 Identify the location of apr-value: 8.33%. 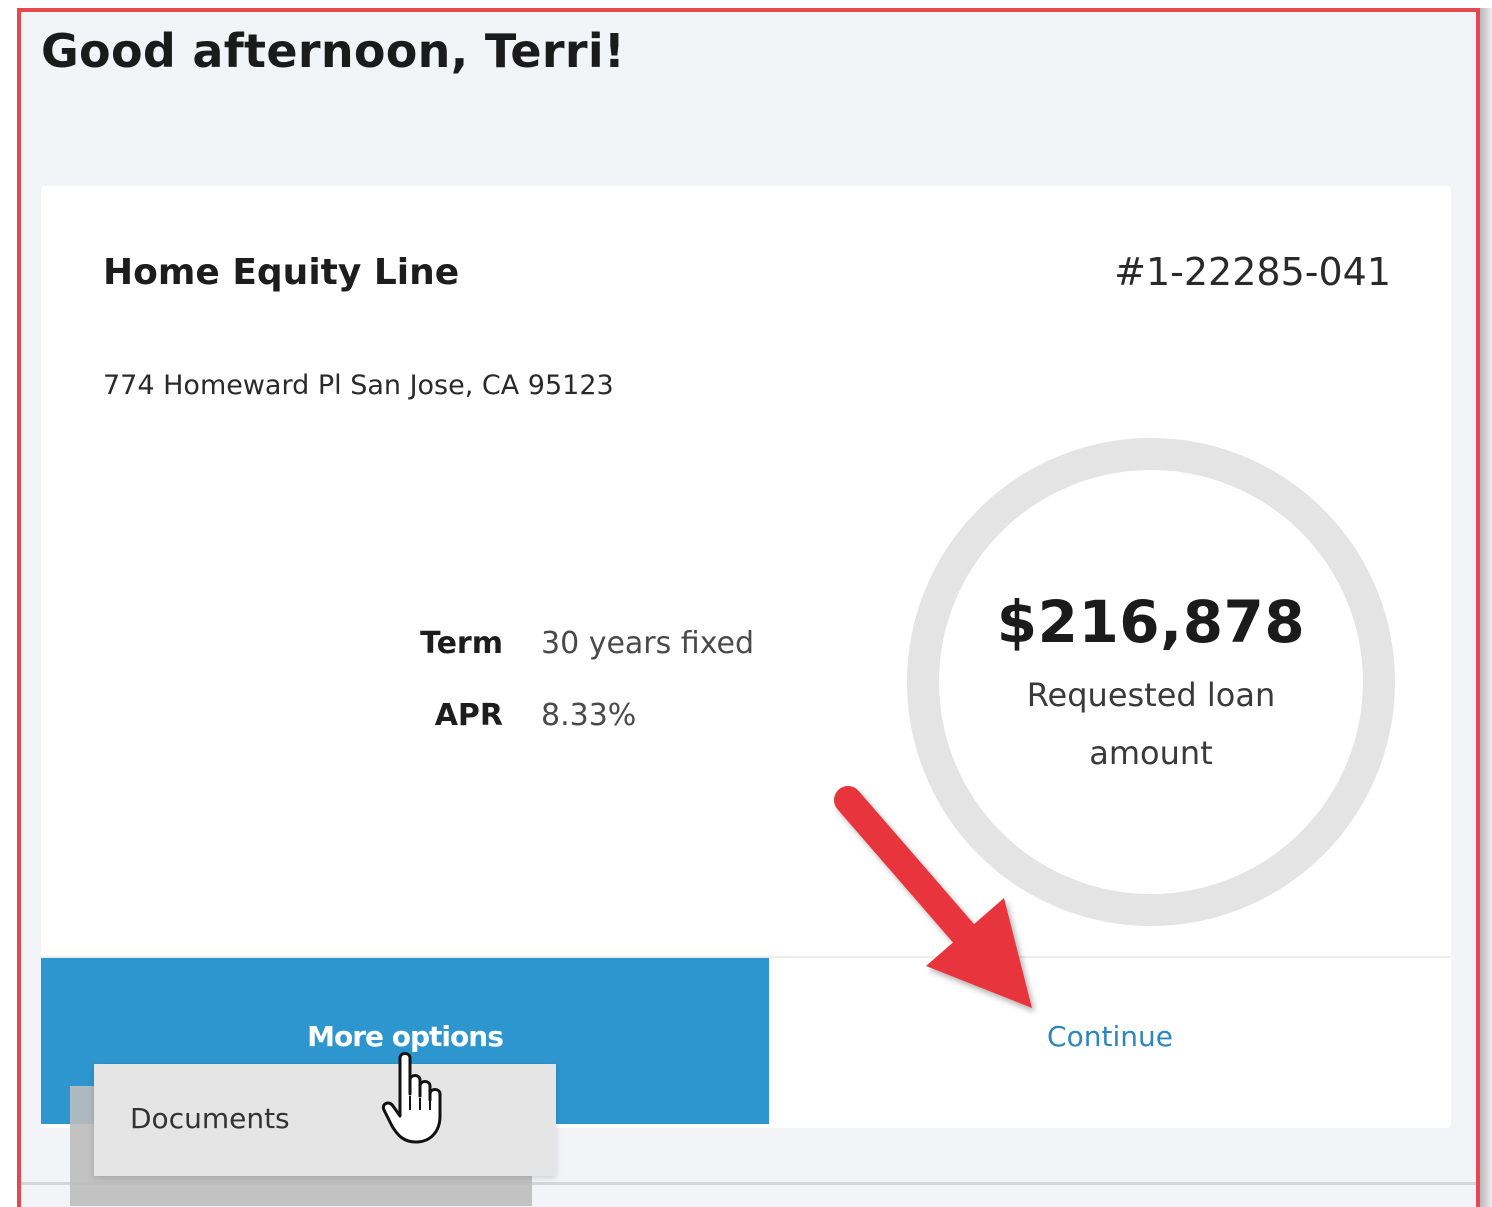
(589, 715).